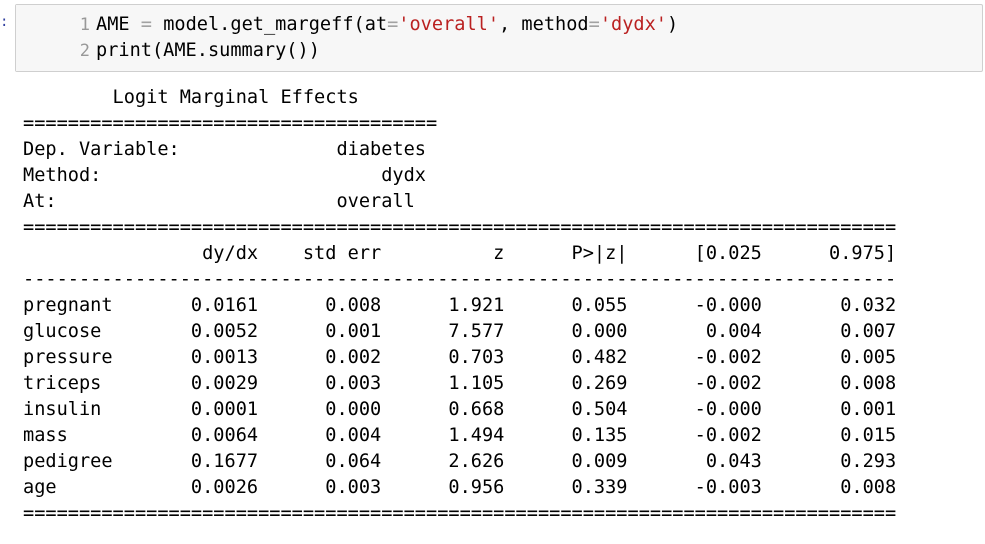 Image resolution: width=985 pixels, height=544 pixels. I want to click on code-token: AME, so click(113, 24).